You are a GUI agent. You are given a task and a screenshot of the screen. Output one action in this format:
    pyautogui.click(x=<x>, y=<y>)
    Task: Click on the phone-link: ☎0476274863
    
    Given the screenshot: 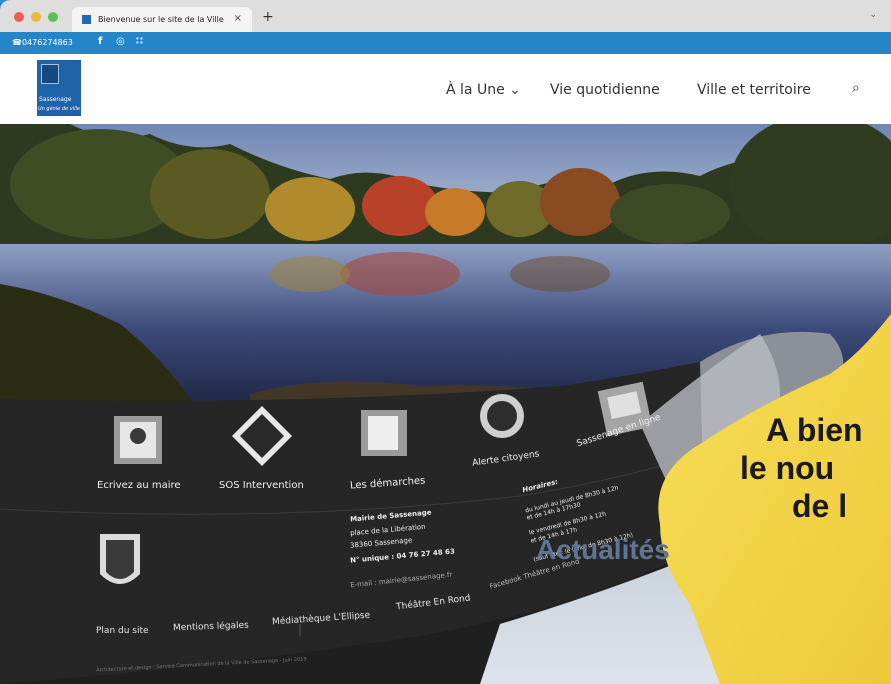 What is the action you would take?
    pyautogui.click(x=42, y=42)
    